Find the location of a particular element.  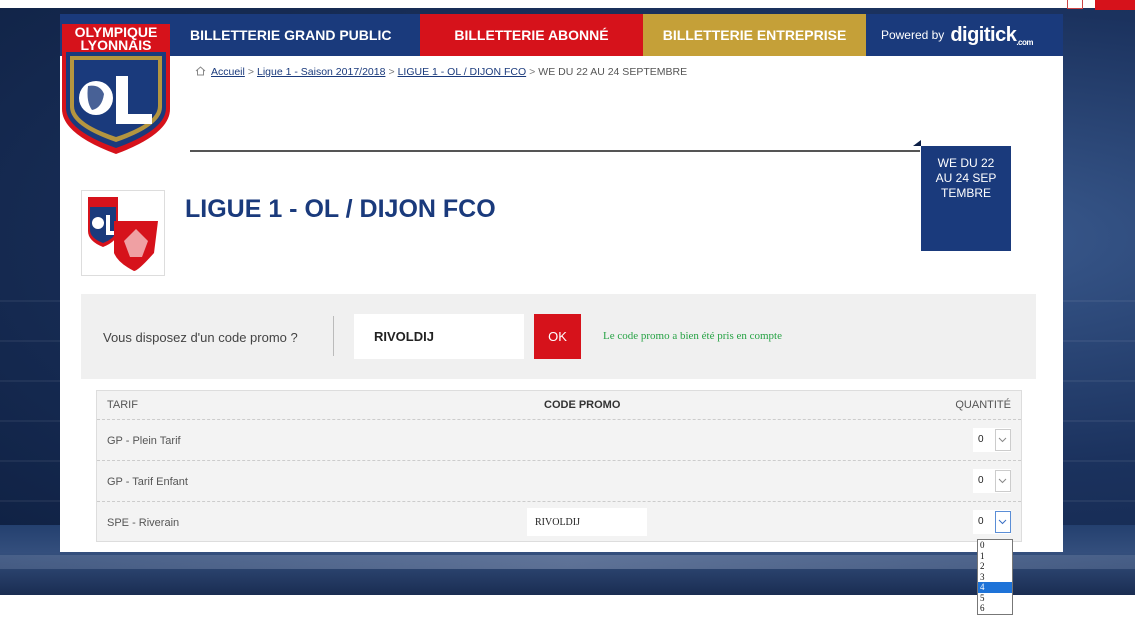

row-promo-code-field is located at coordinates (587, 522).